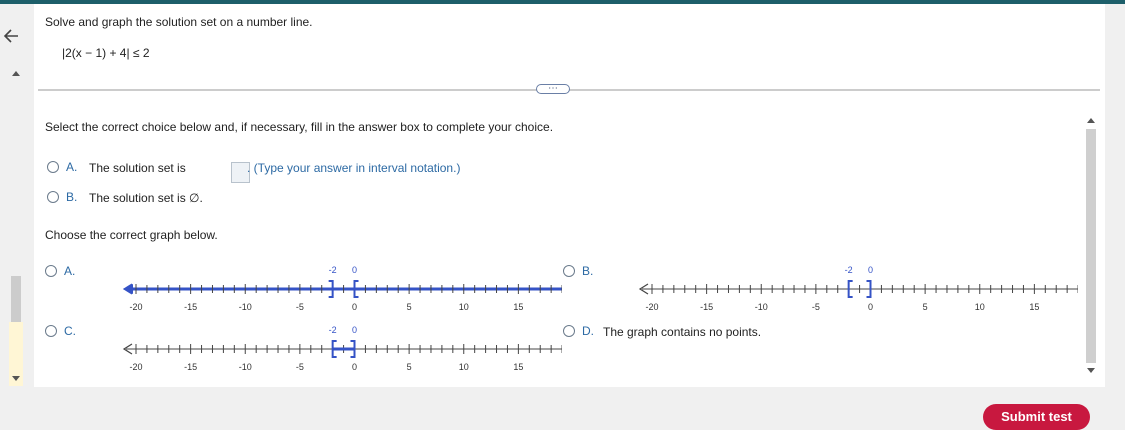 The height and width of the screenshot is (430, 1125). I want to click on number-line-b: -20-15-10-505101520-20, so click(858, 288).